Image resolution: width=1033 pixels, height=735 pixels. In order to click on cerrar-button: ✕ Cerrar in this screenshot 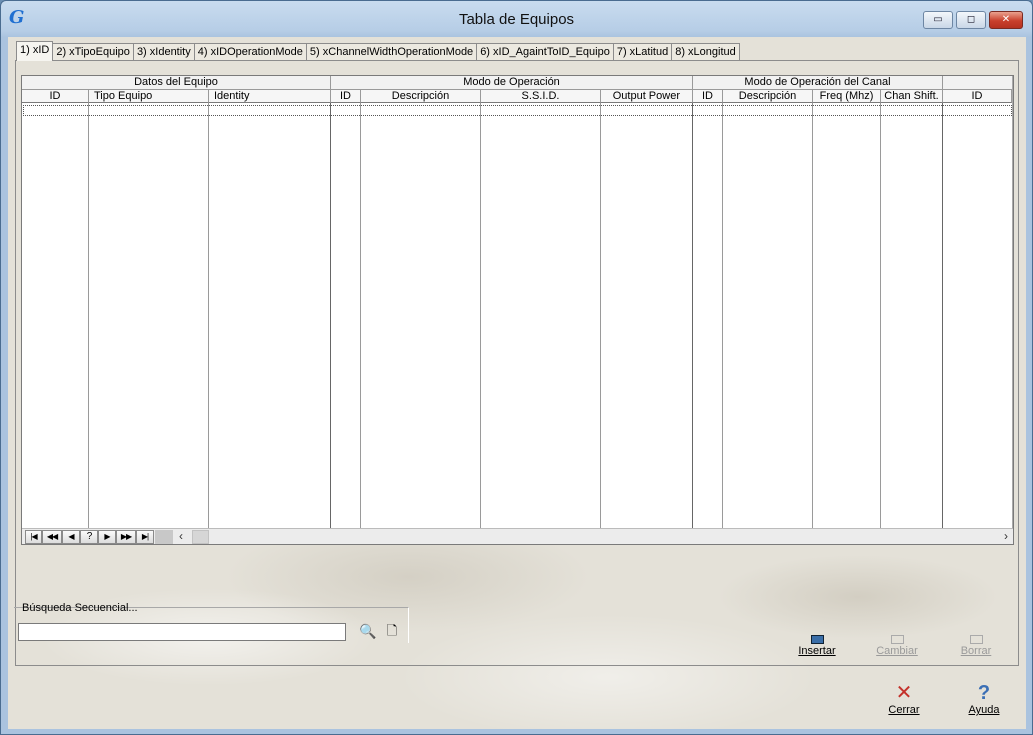, I will do `click(904, 699)`.